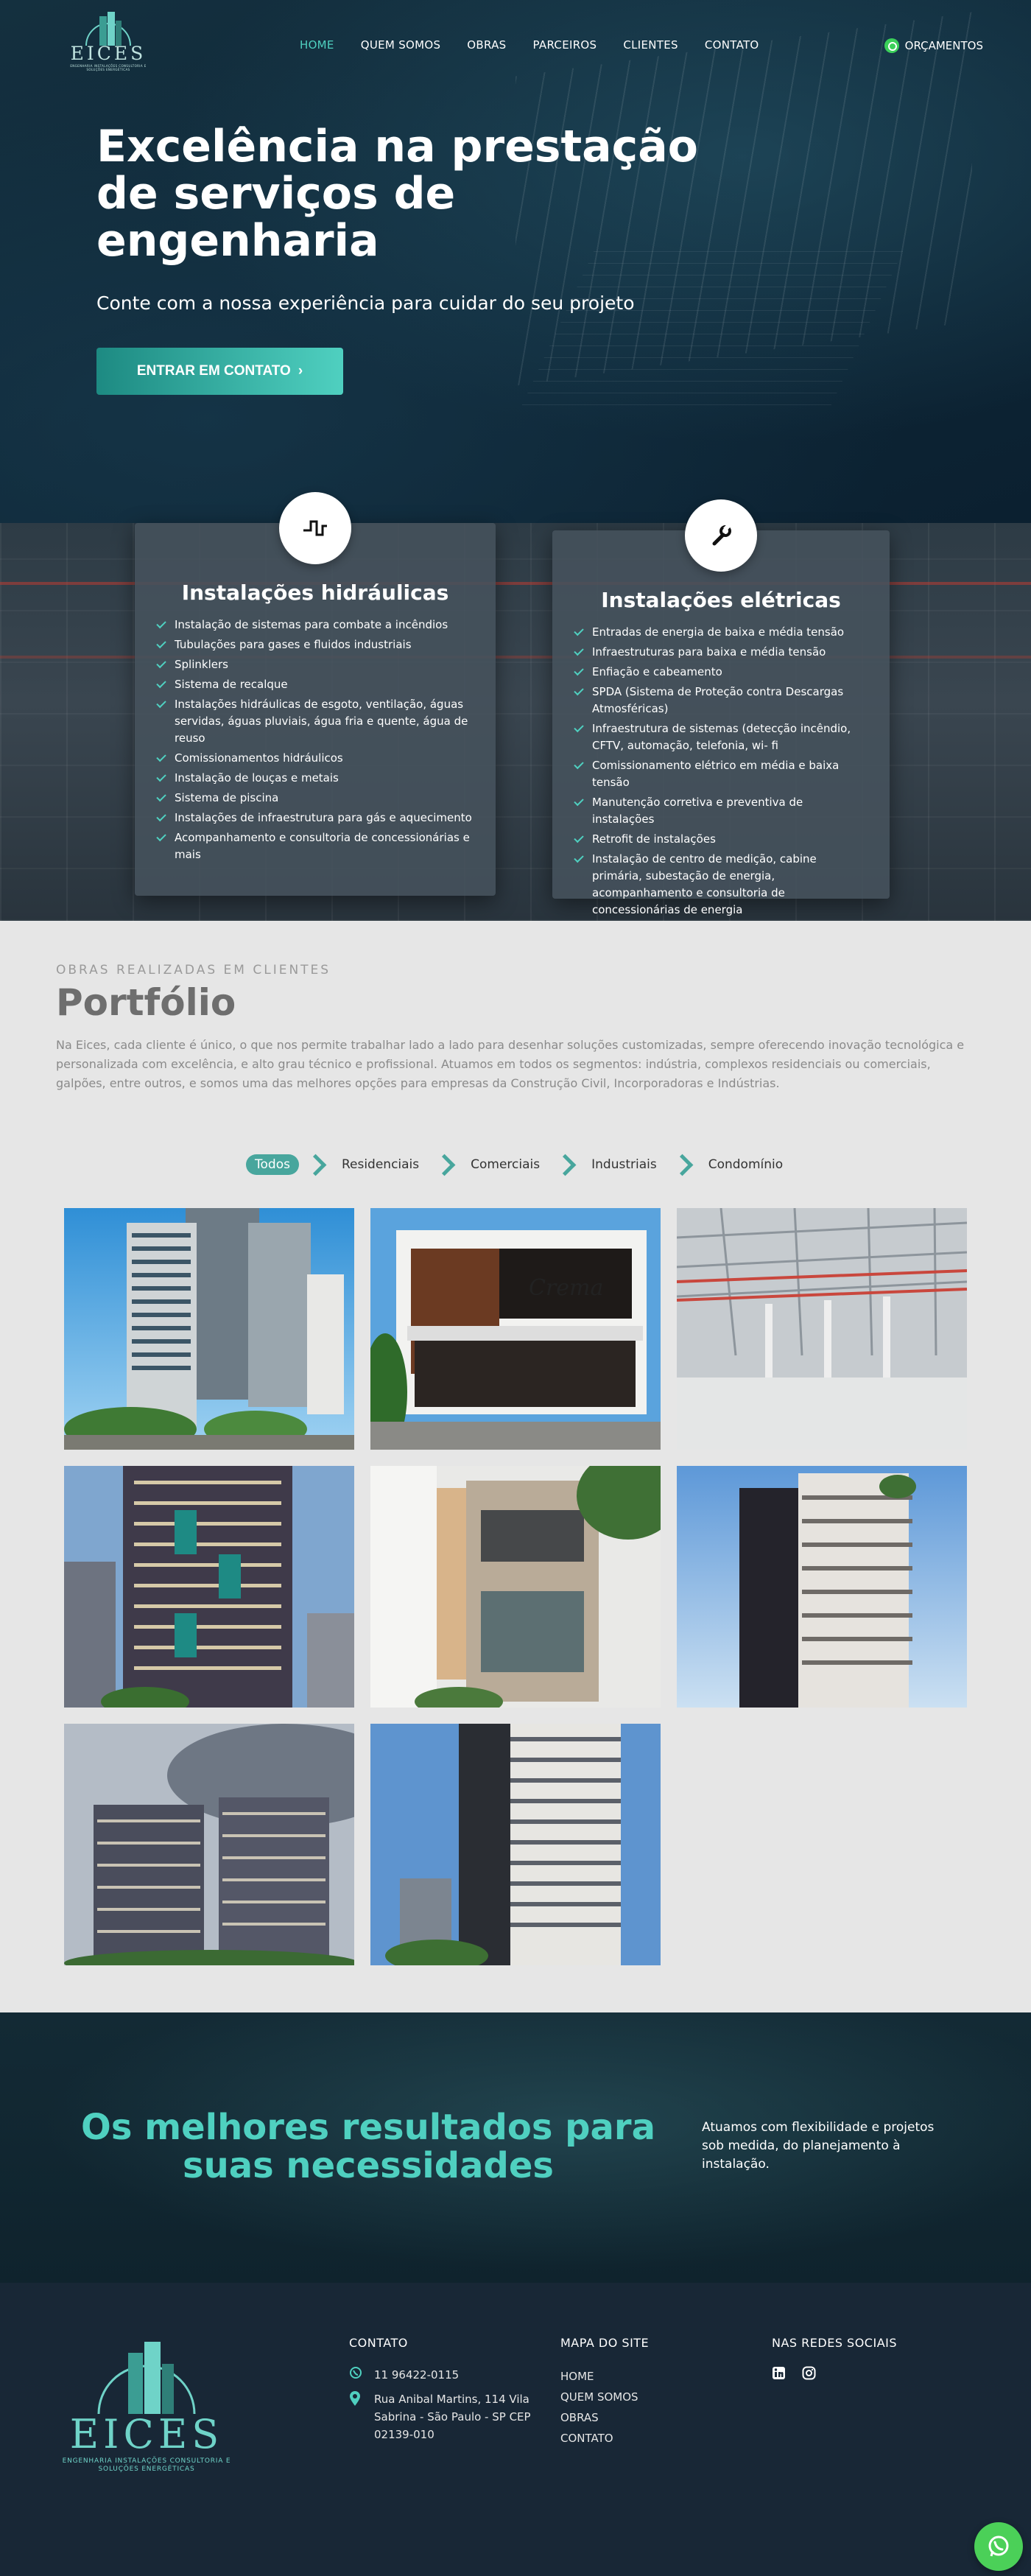 This screenshot has width=1031, height=2576. What do you see at coordinates (315, 798) in the screenshot?
I see `list-item: Sistema de piscina` at bounding box center [315, 798].